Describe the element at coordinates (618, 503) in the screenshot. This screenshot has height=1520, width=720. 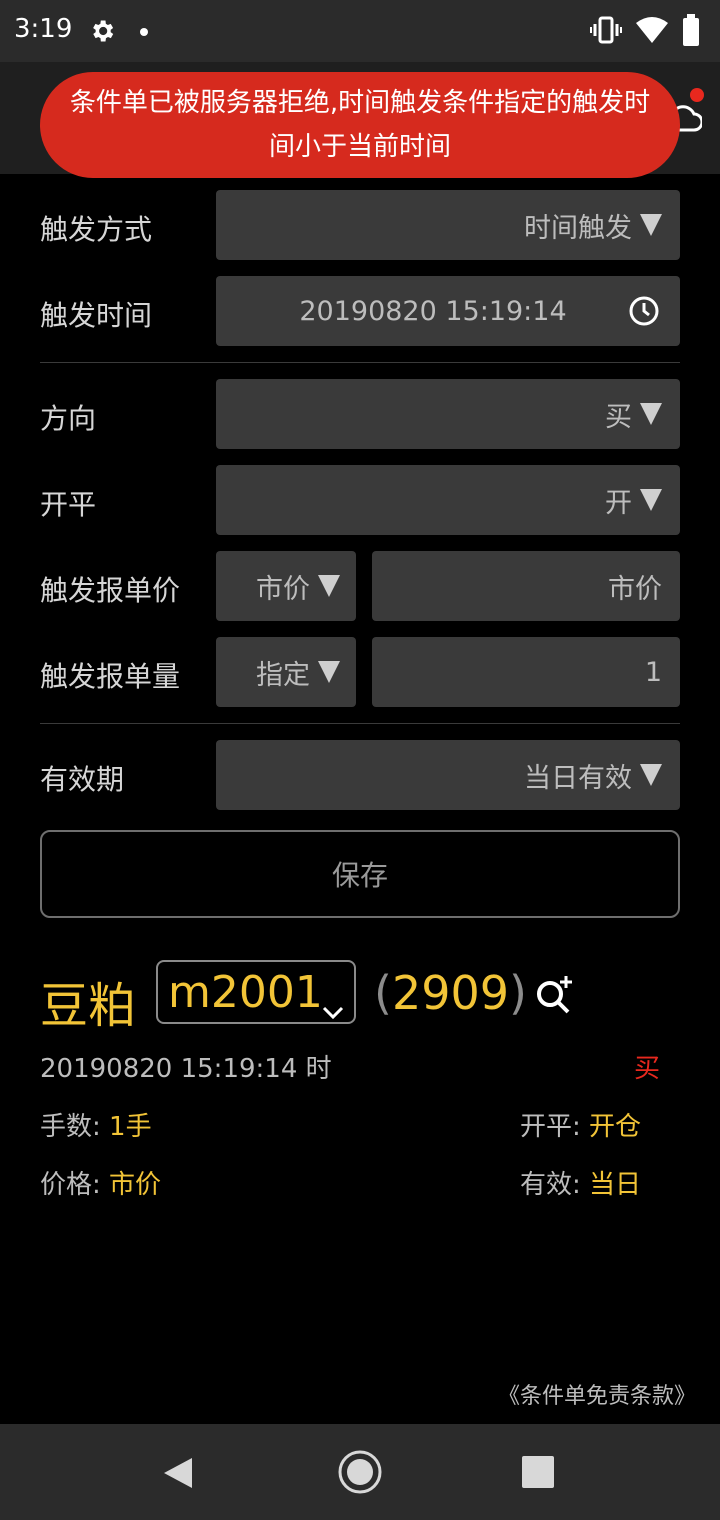
I see `open-close-value: 开` at that location.